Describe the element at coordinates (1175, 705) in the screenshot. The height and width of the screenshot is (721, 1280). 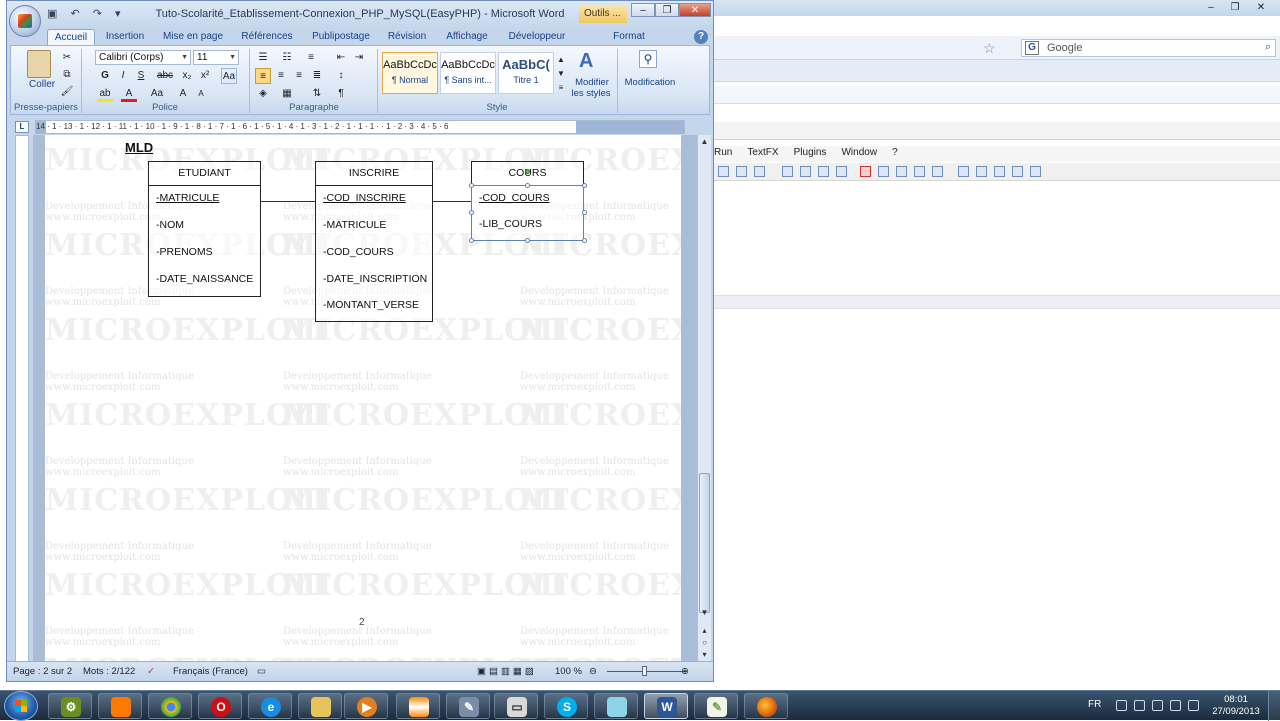
I see `volume-icon` at that location.